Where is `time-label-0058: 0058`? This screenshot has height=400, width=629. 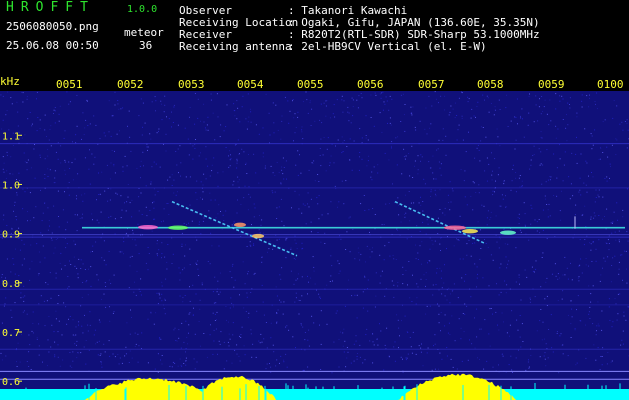
time-label-0058: 0058 is located at coordinates (490, 84).